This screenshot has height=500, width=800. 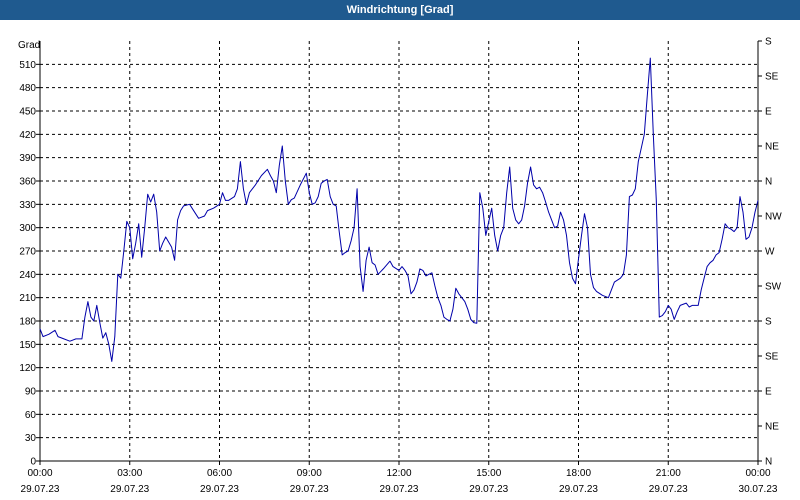 I want to click on y-tick-label: 240, so click(x=27, y=275).